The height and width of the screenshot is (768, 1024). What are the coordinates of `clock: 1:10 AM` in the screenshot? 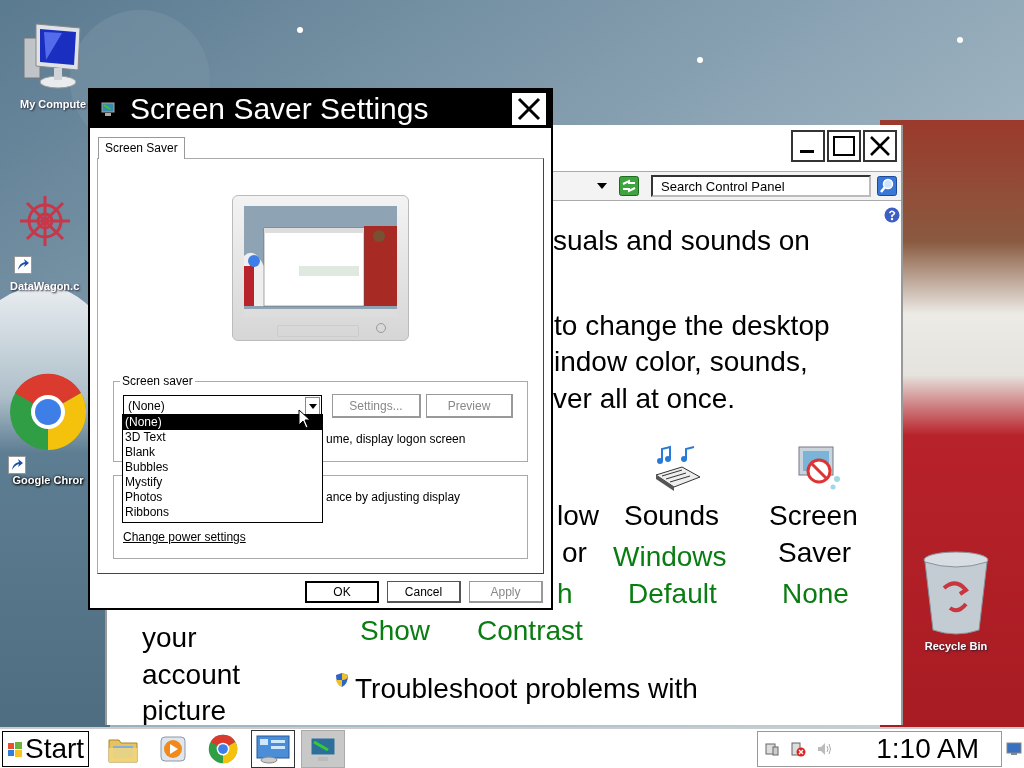 It's located at (927, 748).